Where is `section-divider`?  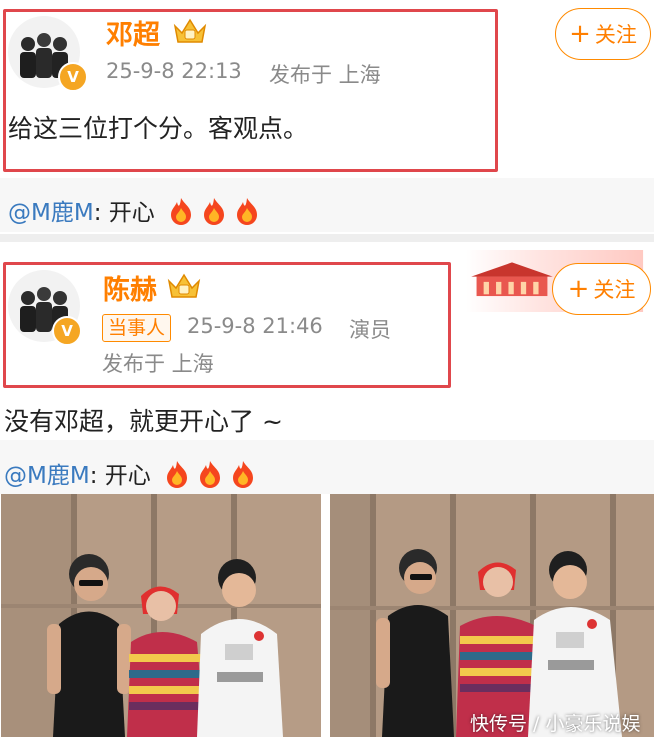 section-divider is located at coordinates (327, 238).